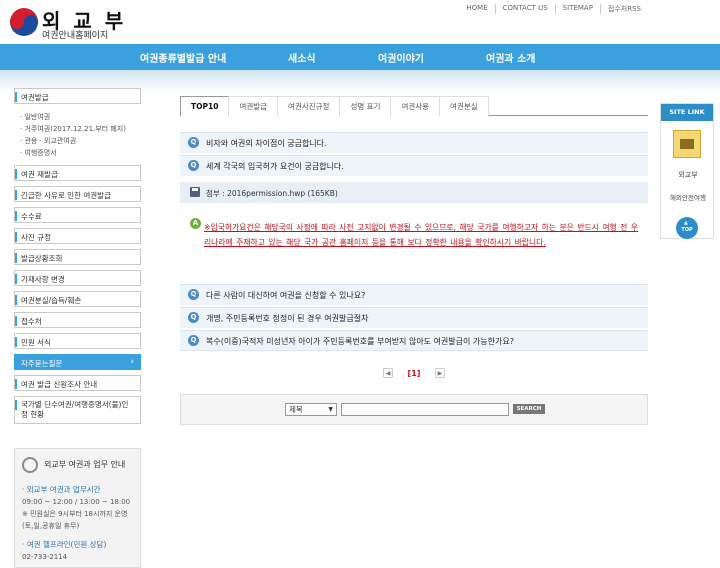  I want to click on lnb-item-lost: 여권분실/습득/훼손, so click(77, 299).